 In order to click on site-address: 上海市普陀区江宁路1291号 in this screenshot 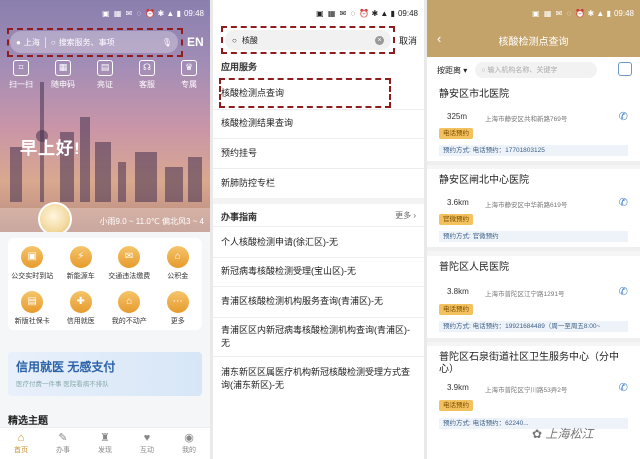, I will do `click(525, 294)`.